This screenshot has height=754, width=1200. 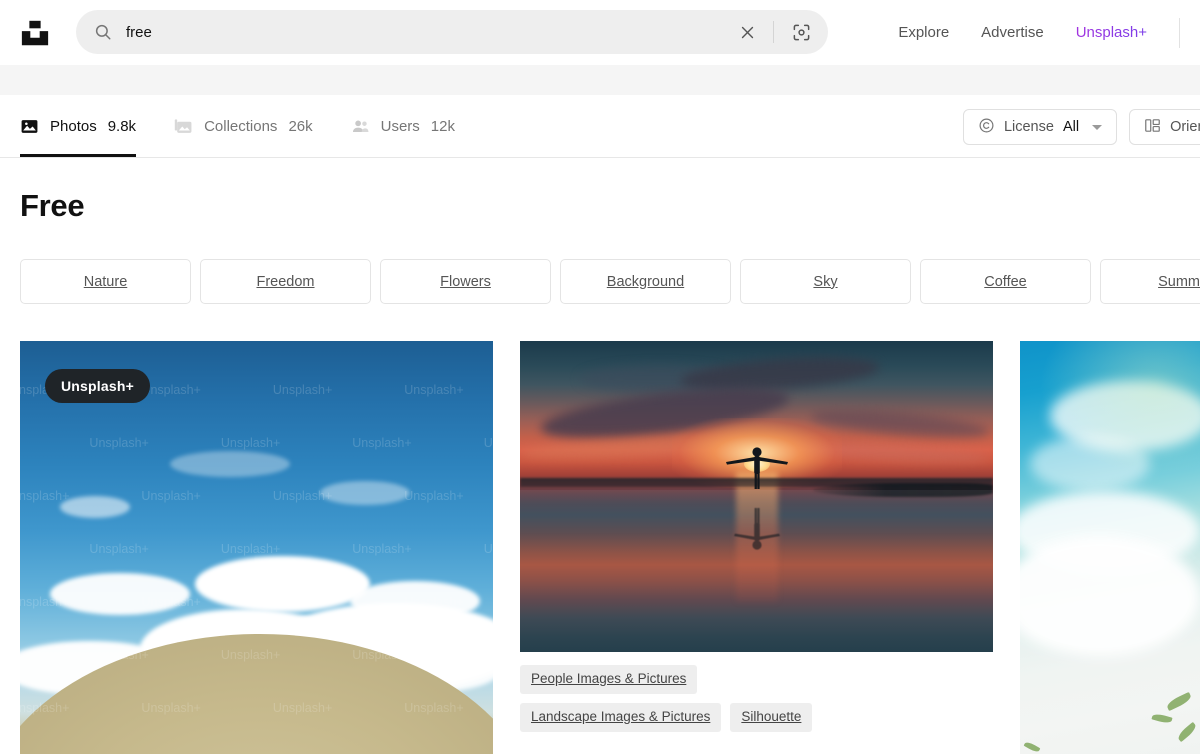 I want to click on tab-photos-label: Photos, so click(x=73, y=126).